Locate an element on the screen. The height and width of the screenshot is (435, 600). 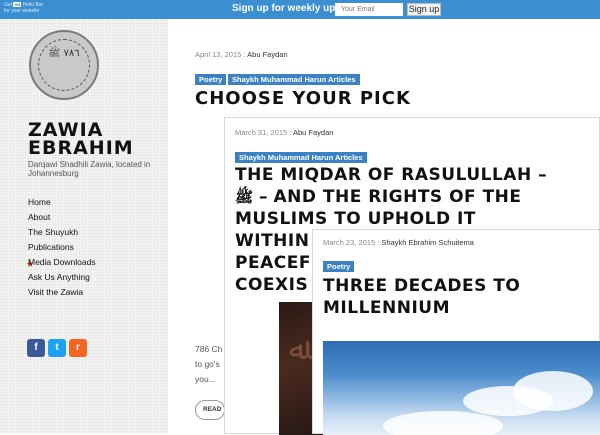
facebook-icon: f is located at coordinates (36, 348).